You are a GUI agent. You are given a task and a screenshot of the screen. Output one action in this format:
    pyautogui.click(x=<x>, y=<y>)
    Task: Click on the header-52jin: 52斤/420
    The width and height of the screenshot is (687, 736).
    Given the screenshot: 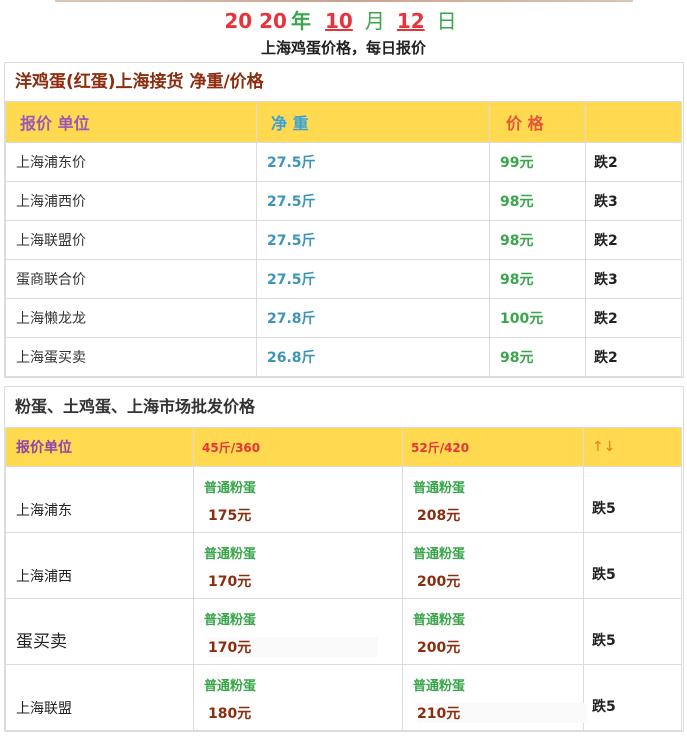 What is the action you would take?
    pyautogui.click(x=493, y=447)
    